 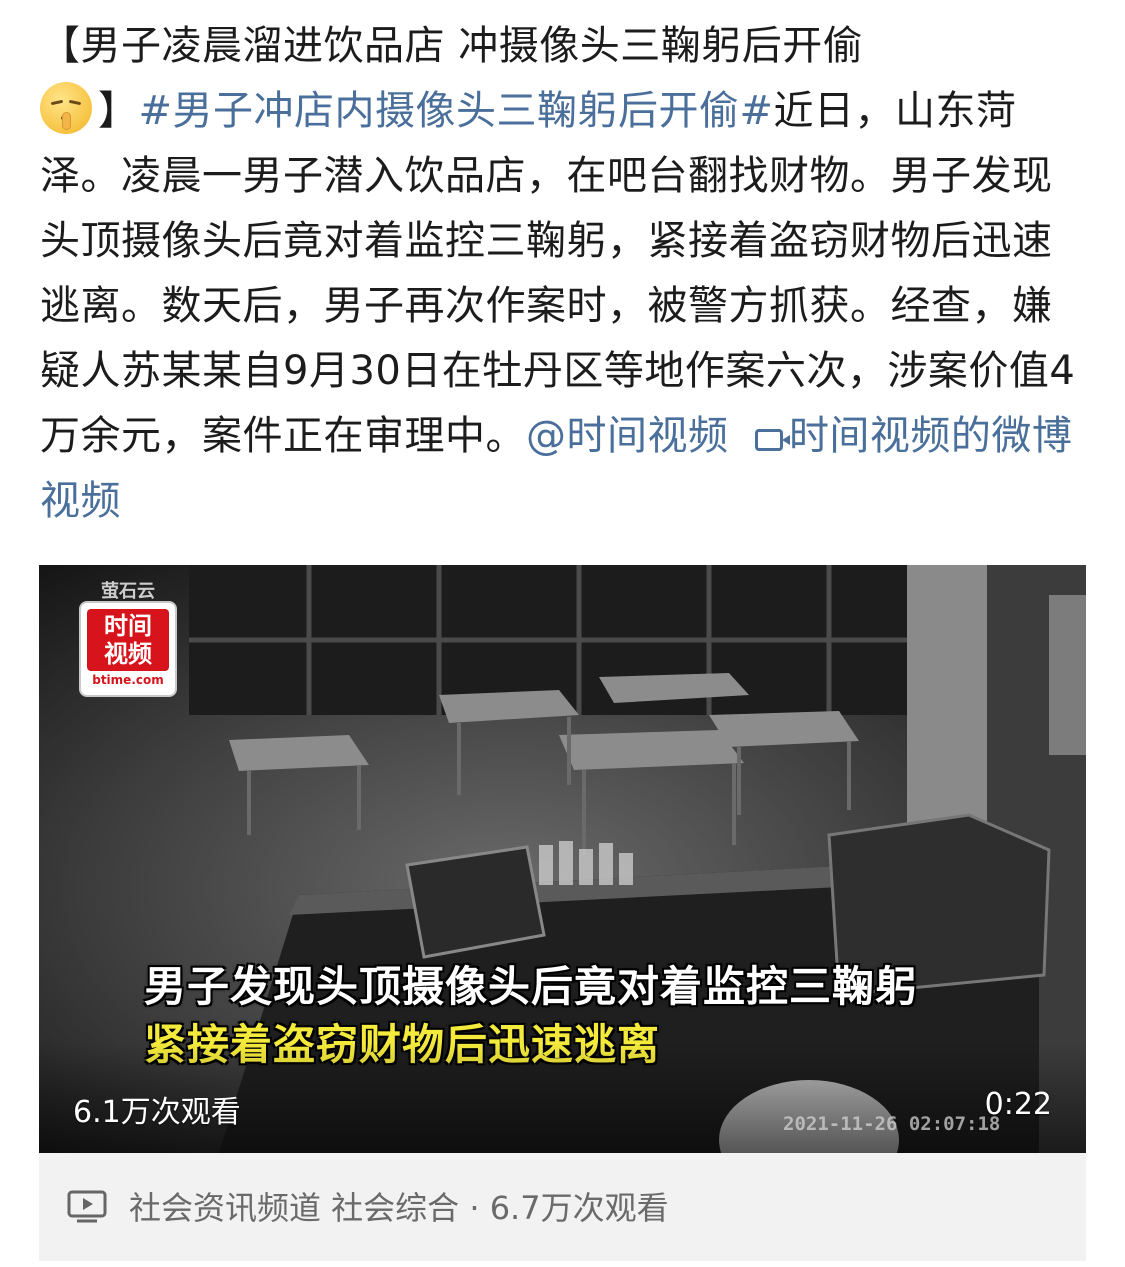 I want to click on video-play-icon, so click(x=87, y=1206).